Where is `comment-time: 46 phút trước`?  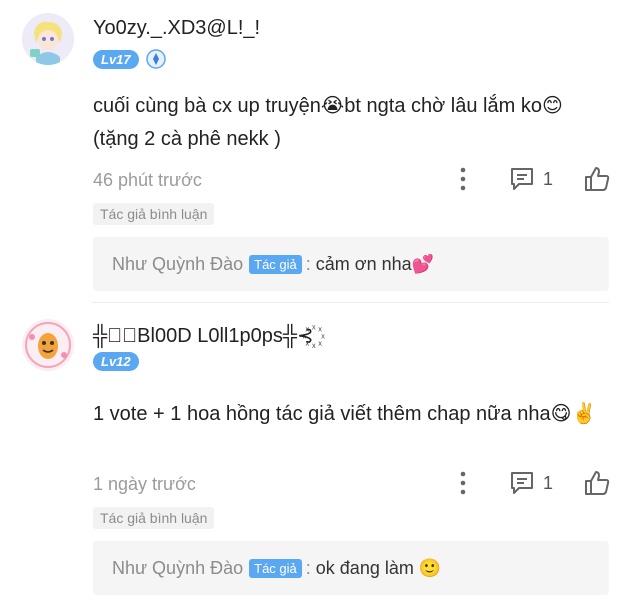 comment-time: 46 phút trước is located at coordinates (147, 180).